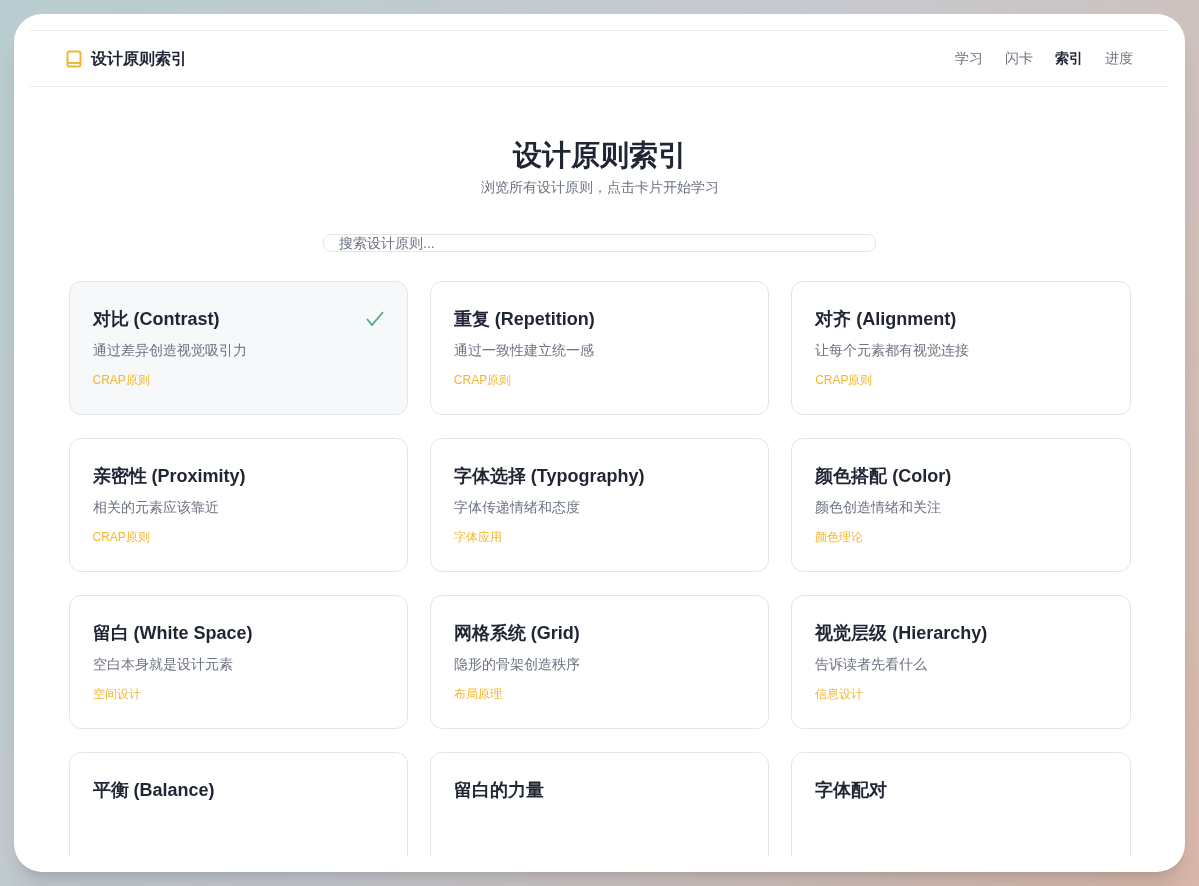 The image size is (1199, 886). What do you see at coordinates (163, 664) in the screenshot?
I see `card-description: 空白本身就是设计元素` at bounding box center [163, 664].